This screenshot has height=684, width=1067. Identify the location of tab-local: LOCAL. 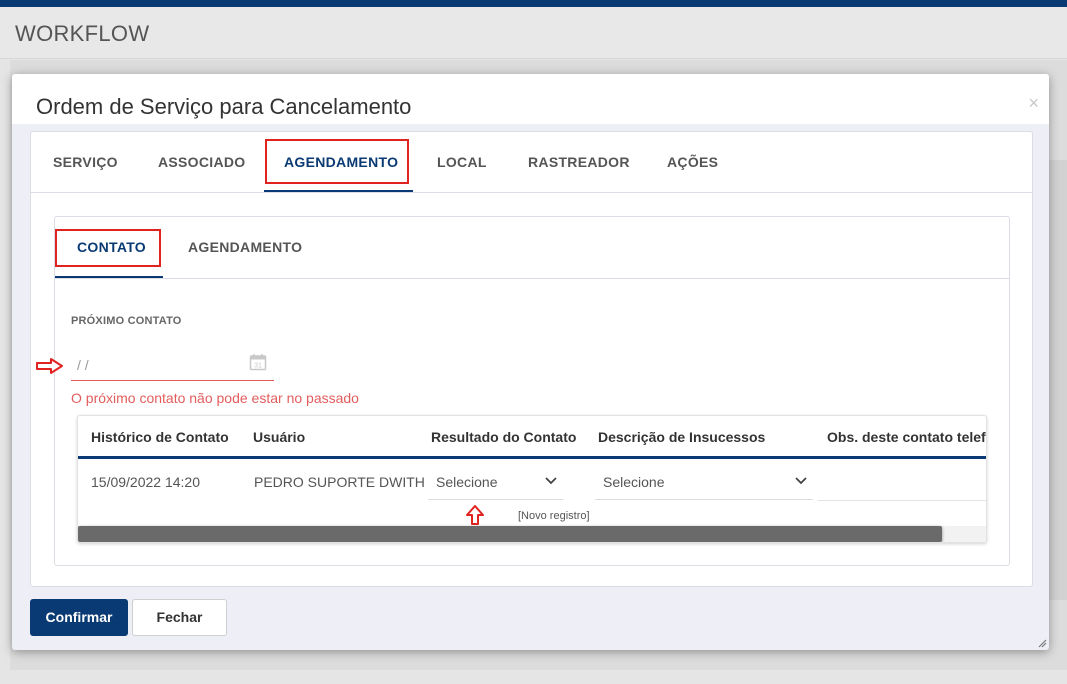
(462, 162).